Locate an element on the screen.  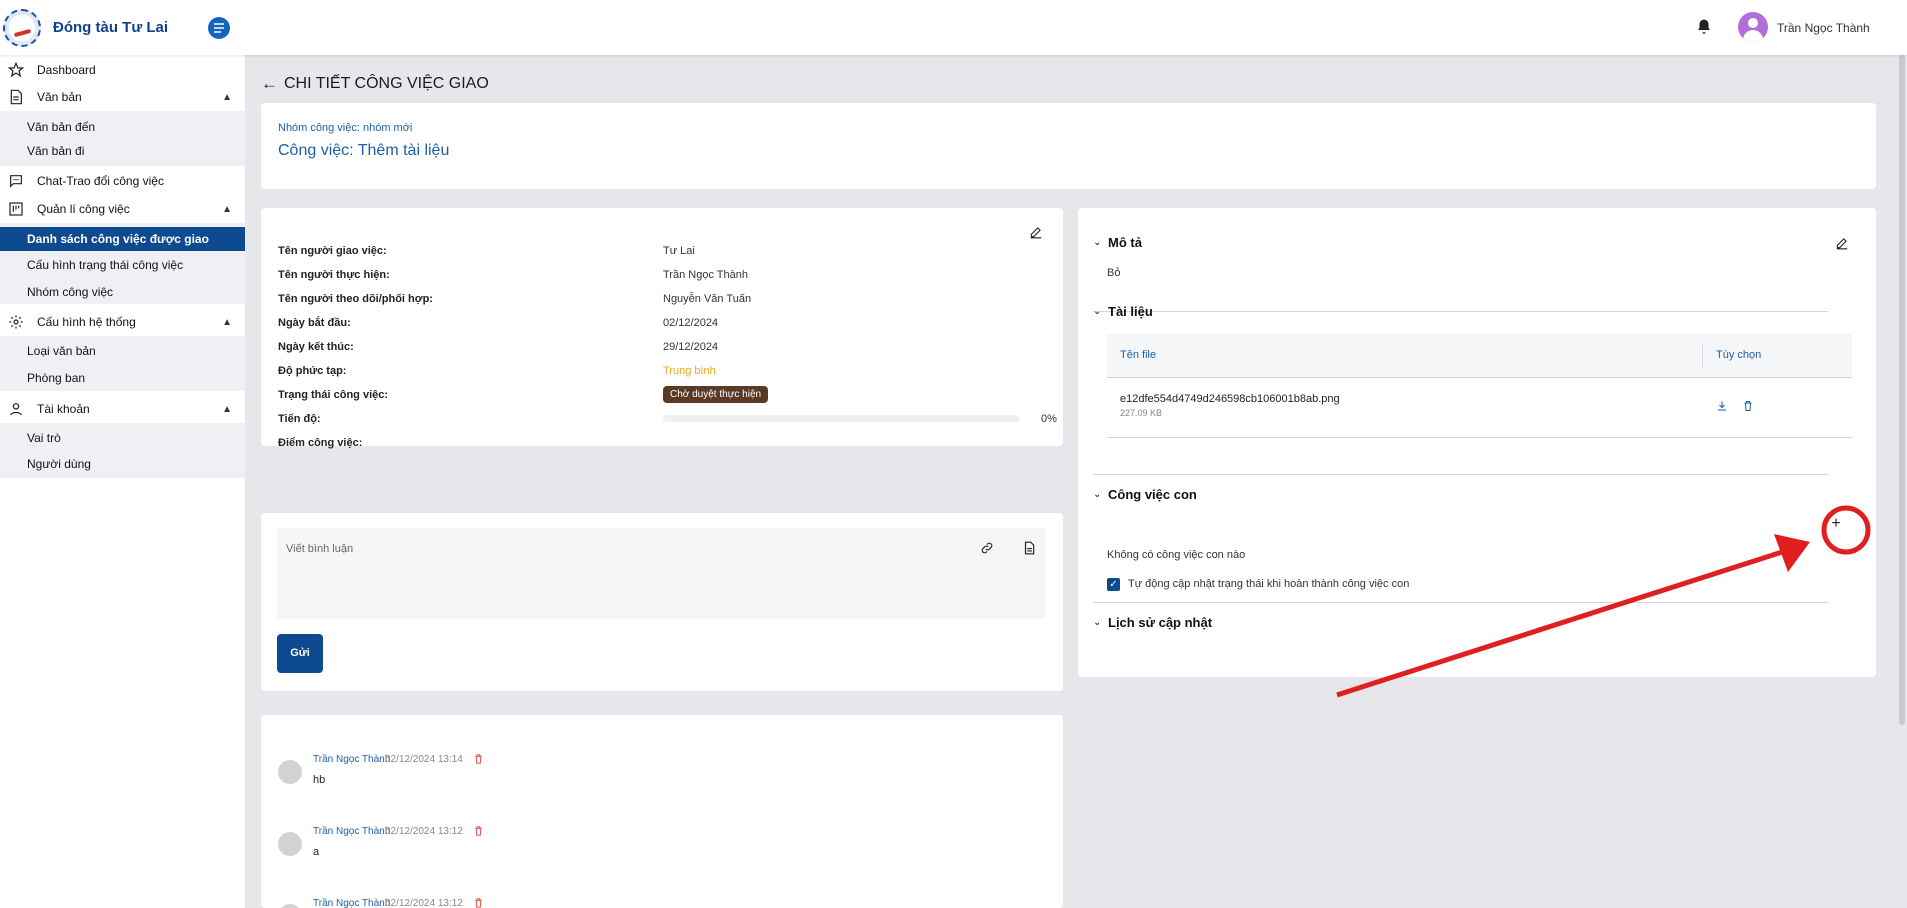
sidebar-item-label: Chat-Trao đổi công việc is located at coordinates (100, 181).